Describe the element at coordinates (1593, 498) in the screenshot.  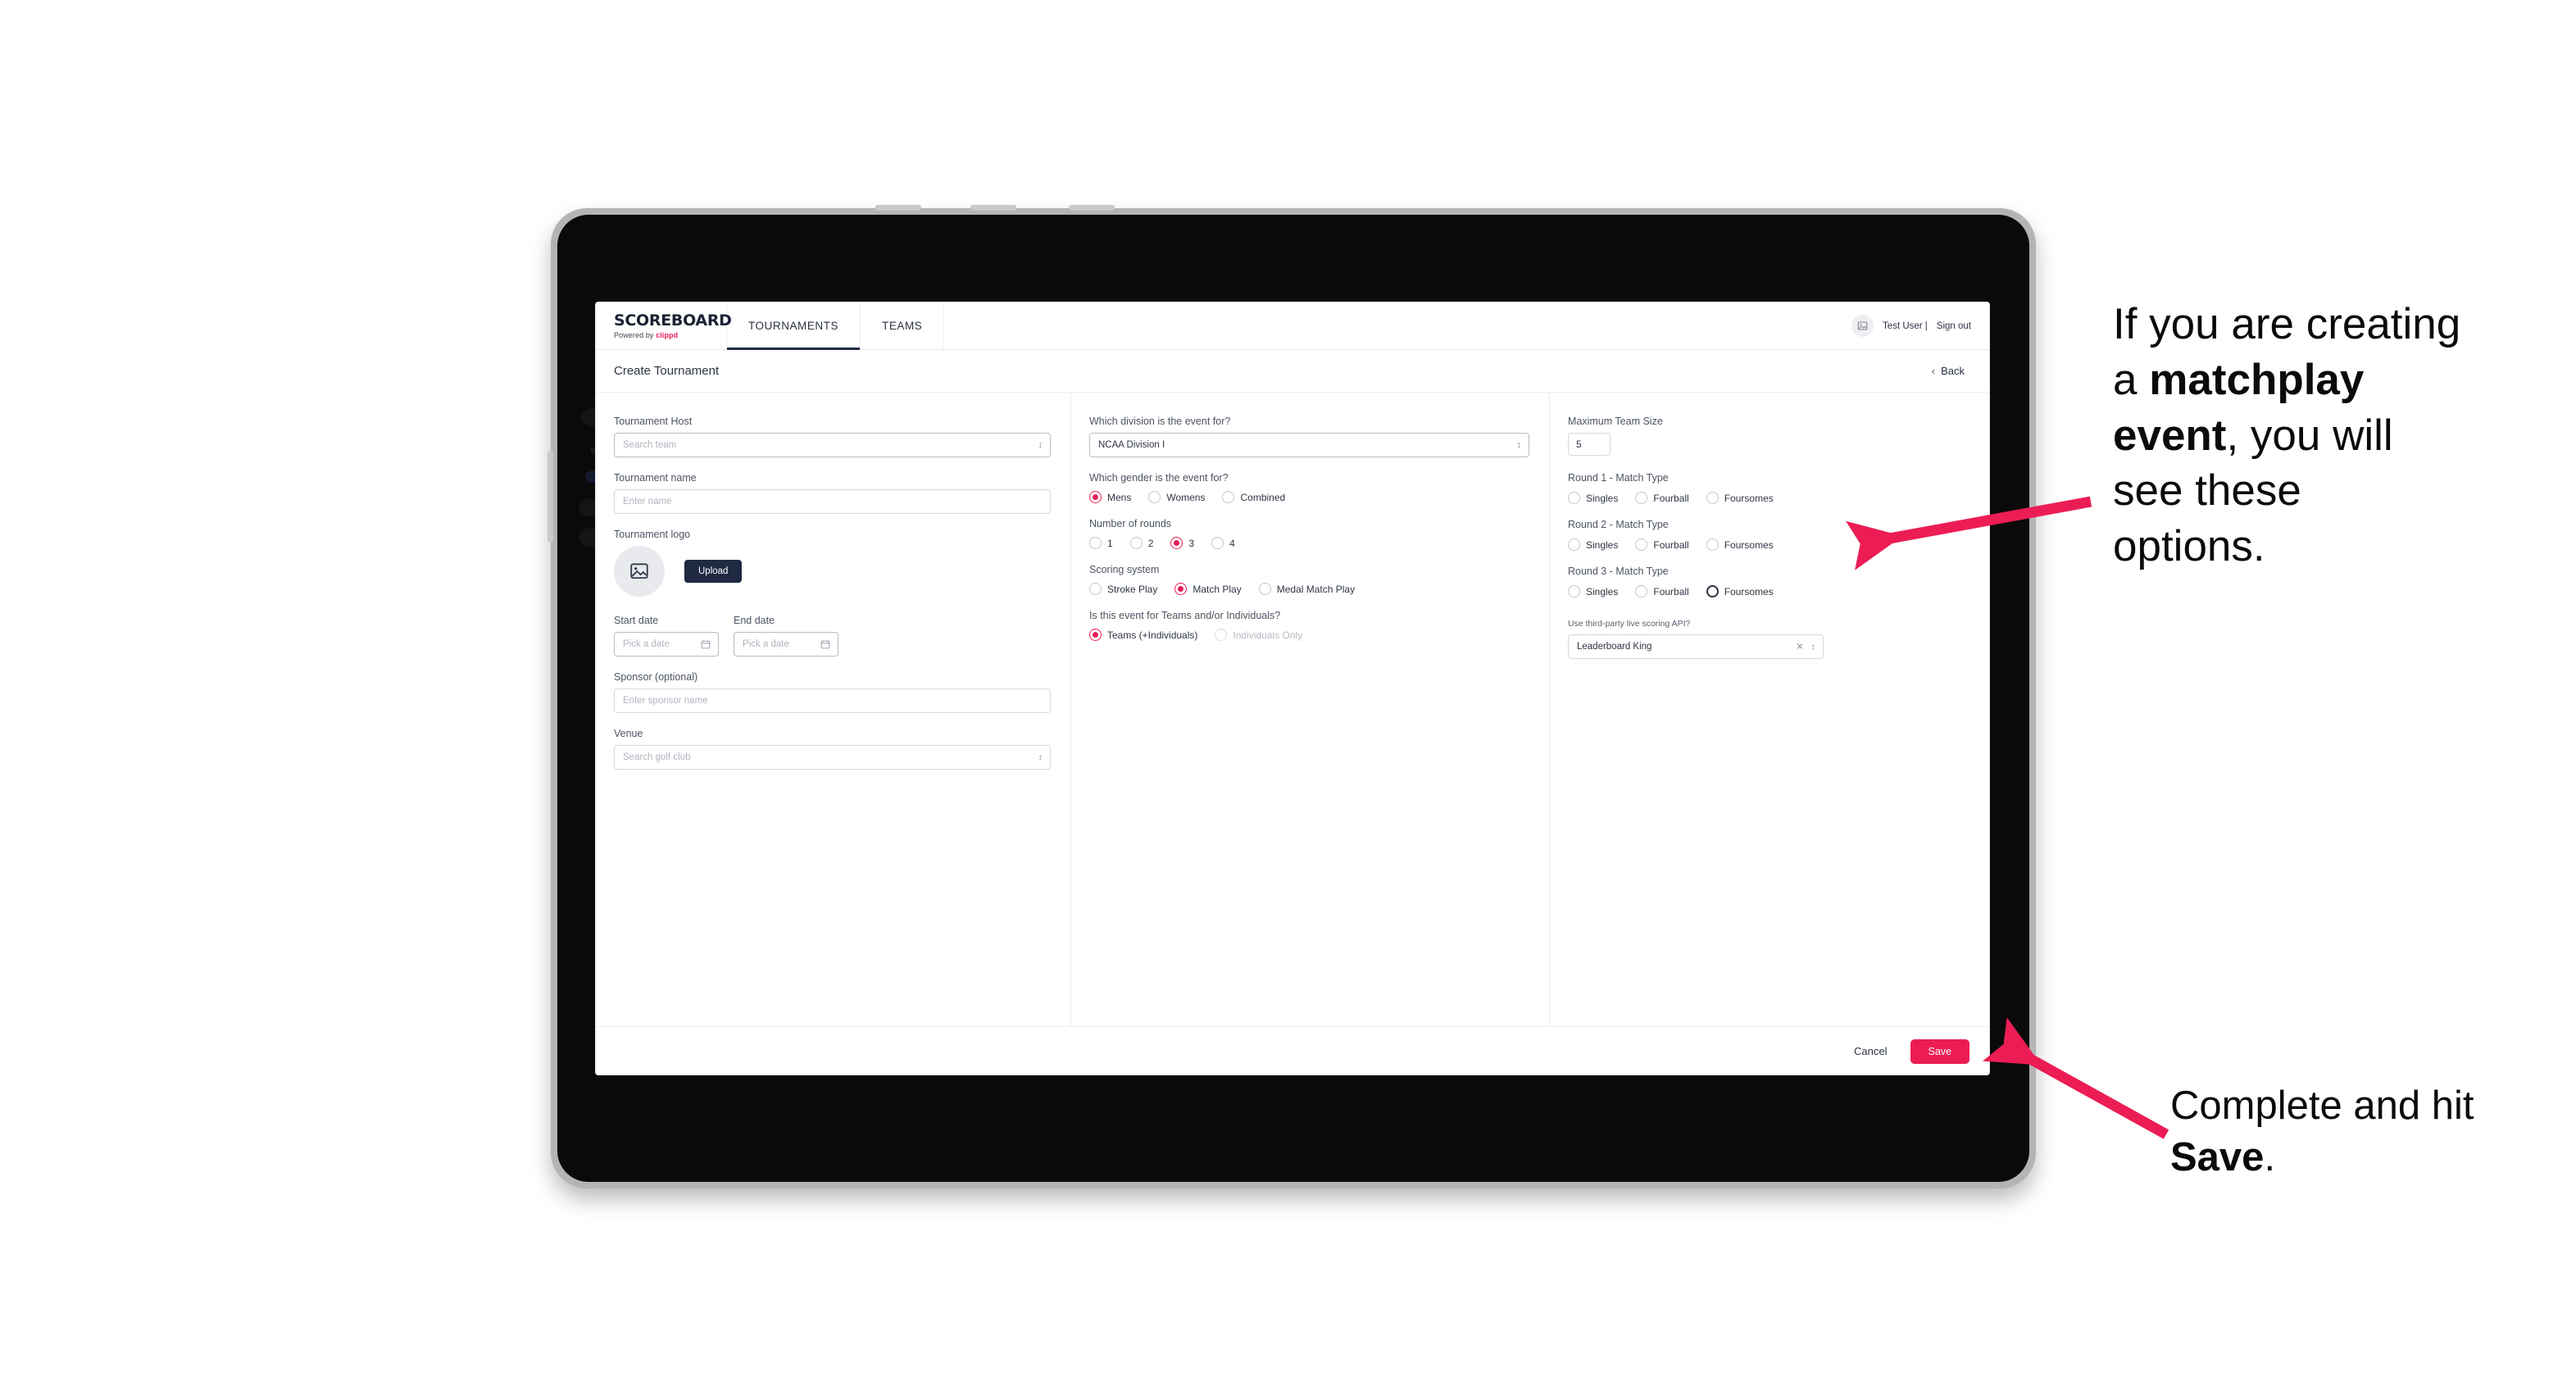
I see `radio-round1-singles: Singles` at that location.